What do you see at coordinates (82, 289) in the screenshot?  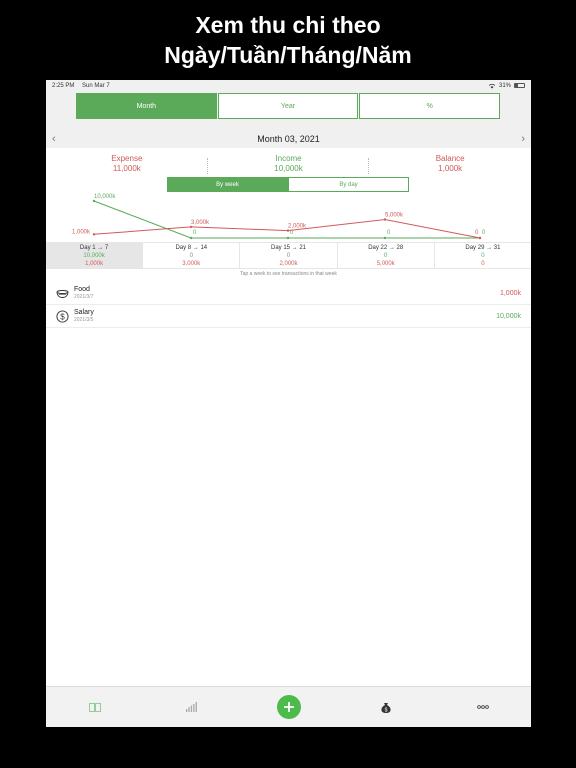 I see `transaction-name: Food` at bounding box center [82, 289].